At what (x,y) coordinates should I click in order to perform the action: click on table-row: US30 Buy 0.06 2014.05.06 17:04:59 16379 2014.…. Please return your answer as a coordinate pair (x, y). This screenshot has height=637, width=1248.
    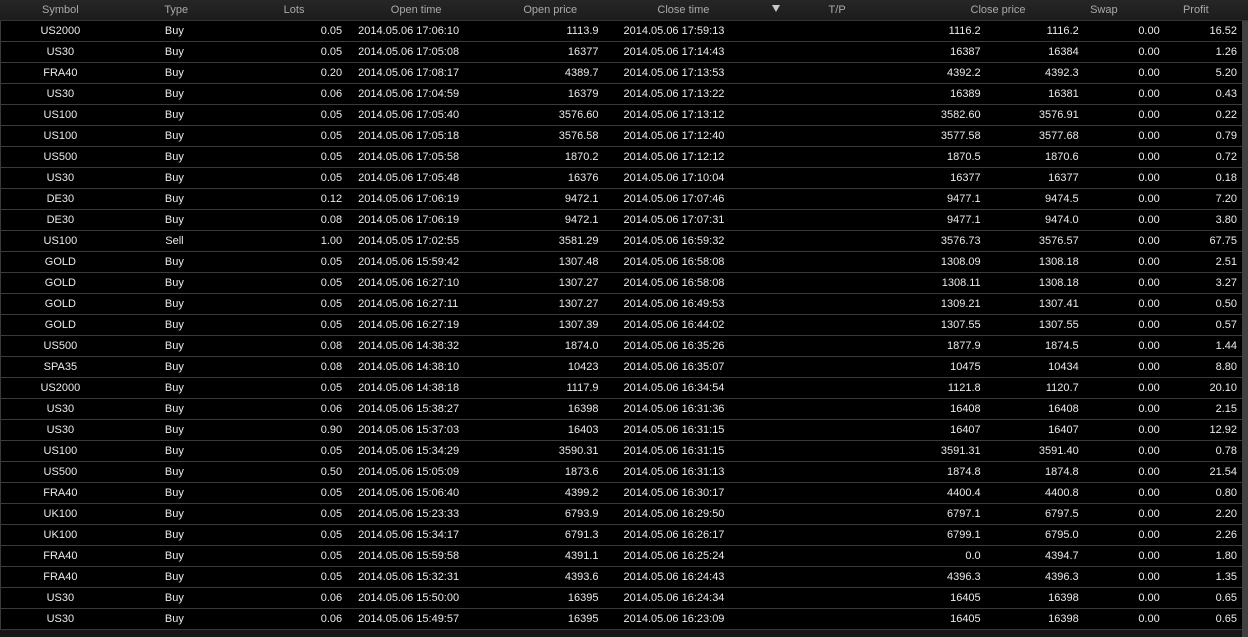
    Looking at the image, I should click on (621, 94).